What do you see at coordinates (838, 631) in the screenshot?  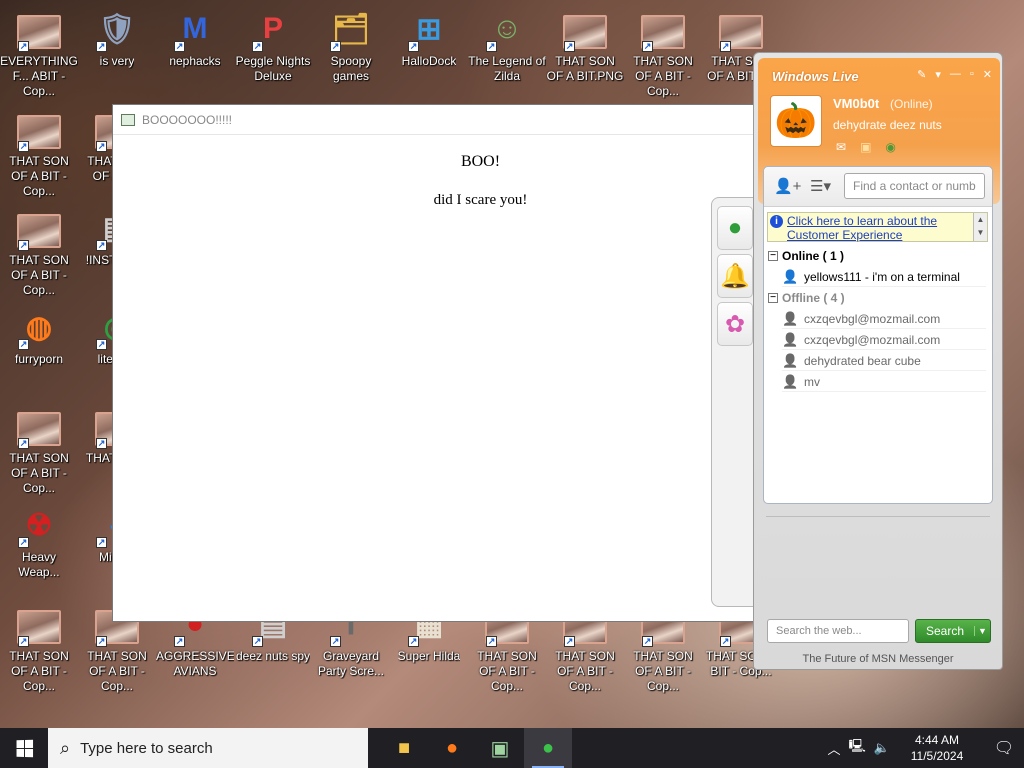 I see `web-search-input` at bounding box center [838, 631].